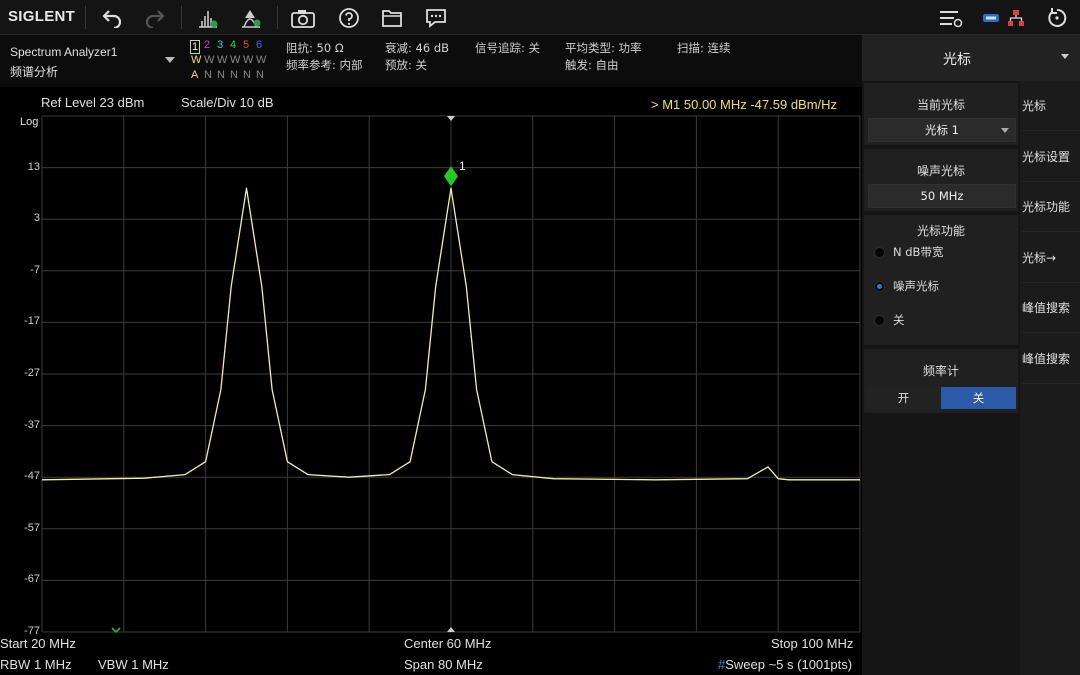  I want to click on marker-function-group: 光标功能 N dB带宽 噪声光标关, so click(941, 280).